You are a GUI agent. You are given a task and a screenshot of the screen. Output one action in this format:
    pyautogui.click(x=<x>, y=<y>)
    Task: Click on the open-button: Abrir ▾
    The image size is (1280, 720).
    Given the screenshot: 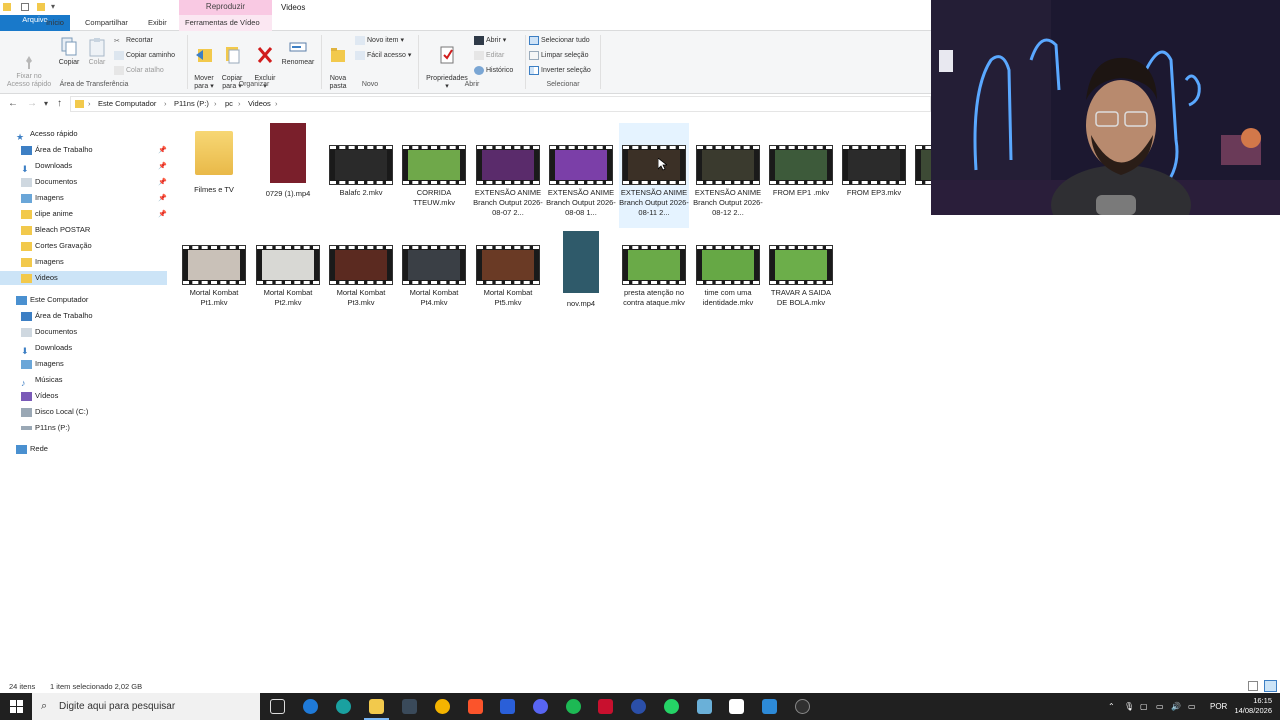 What is the action you would take?
    pyautogui.click(x=490, y=41)
    